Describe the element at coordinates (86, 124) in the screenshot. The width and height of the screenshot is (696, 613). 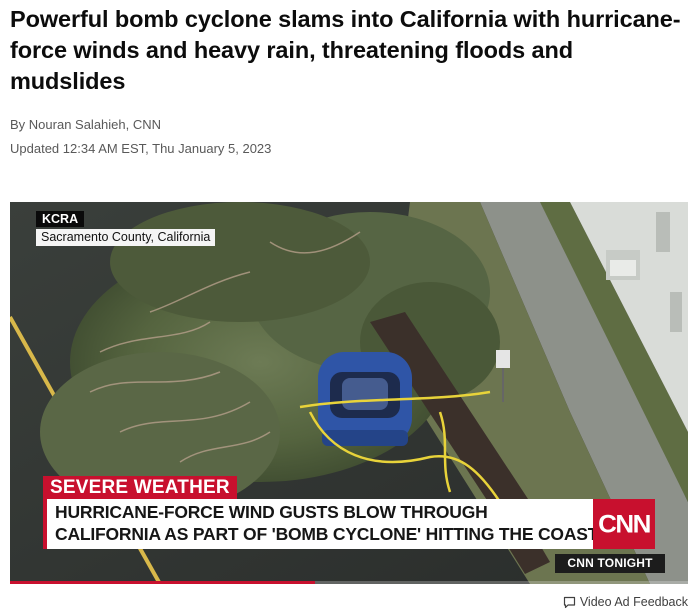
I see `byline-author: By Nouran Salahieh, CNN` at that location.